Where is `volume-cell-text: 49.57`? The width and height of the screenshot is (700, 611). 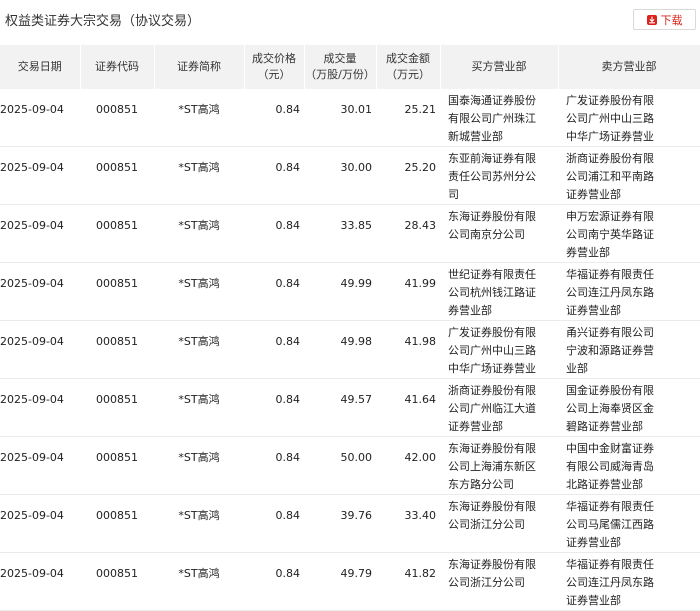
volume-cell-text: 49.57 is located at coordinates (356, 399).